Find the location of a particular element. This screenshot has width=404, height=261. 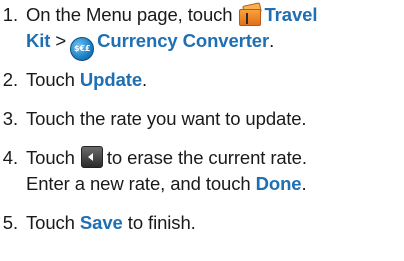

step-text: Touch the rate you want to update. is located at coordinates (166, 118).